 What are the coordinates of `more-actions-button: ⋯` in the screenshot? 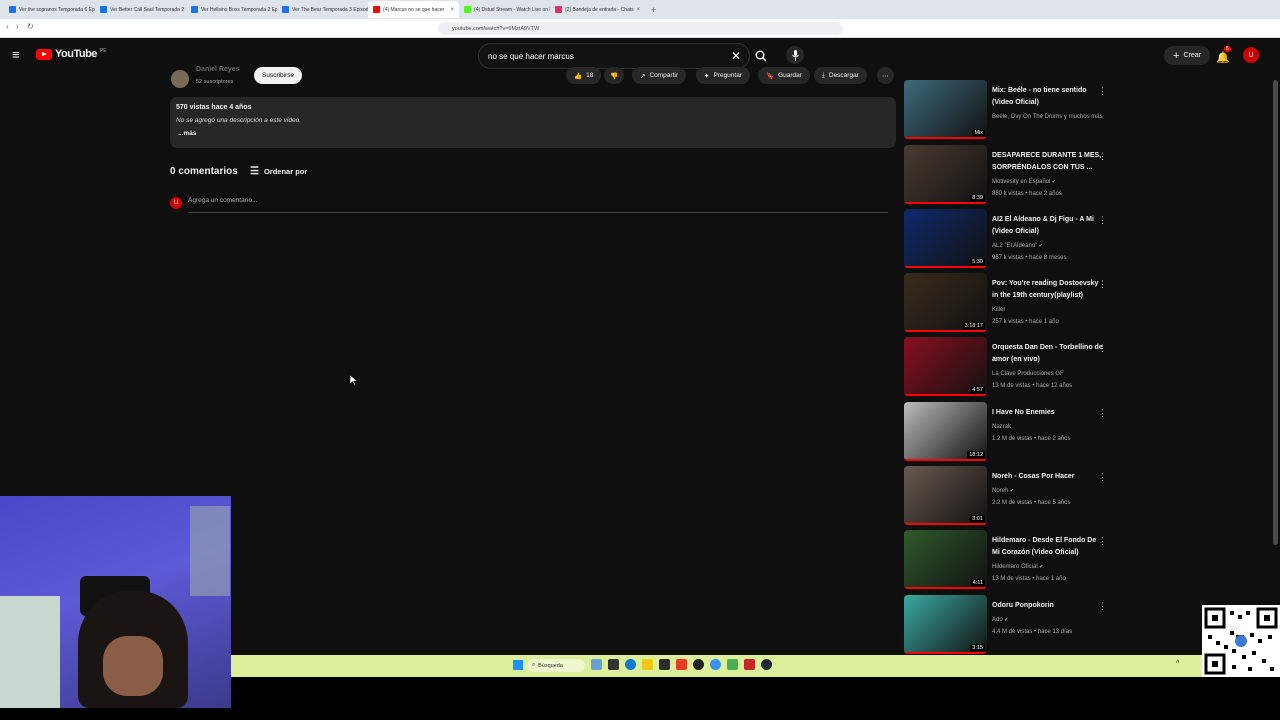 It's located at (885, 75).